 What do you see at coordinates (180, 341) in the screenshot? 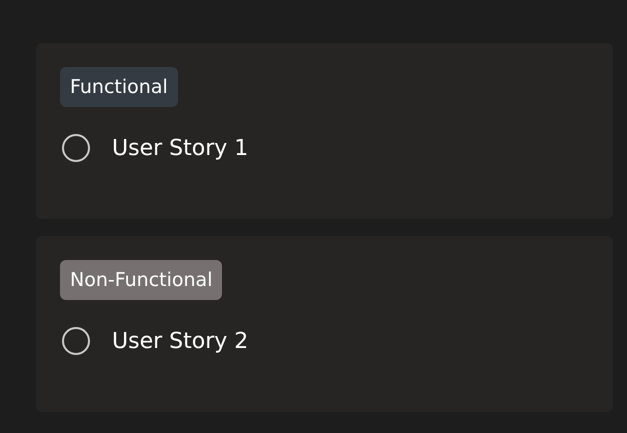
I see `story-title: User Story 2` at bounding box center [180, 341].